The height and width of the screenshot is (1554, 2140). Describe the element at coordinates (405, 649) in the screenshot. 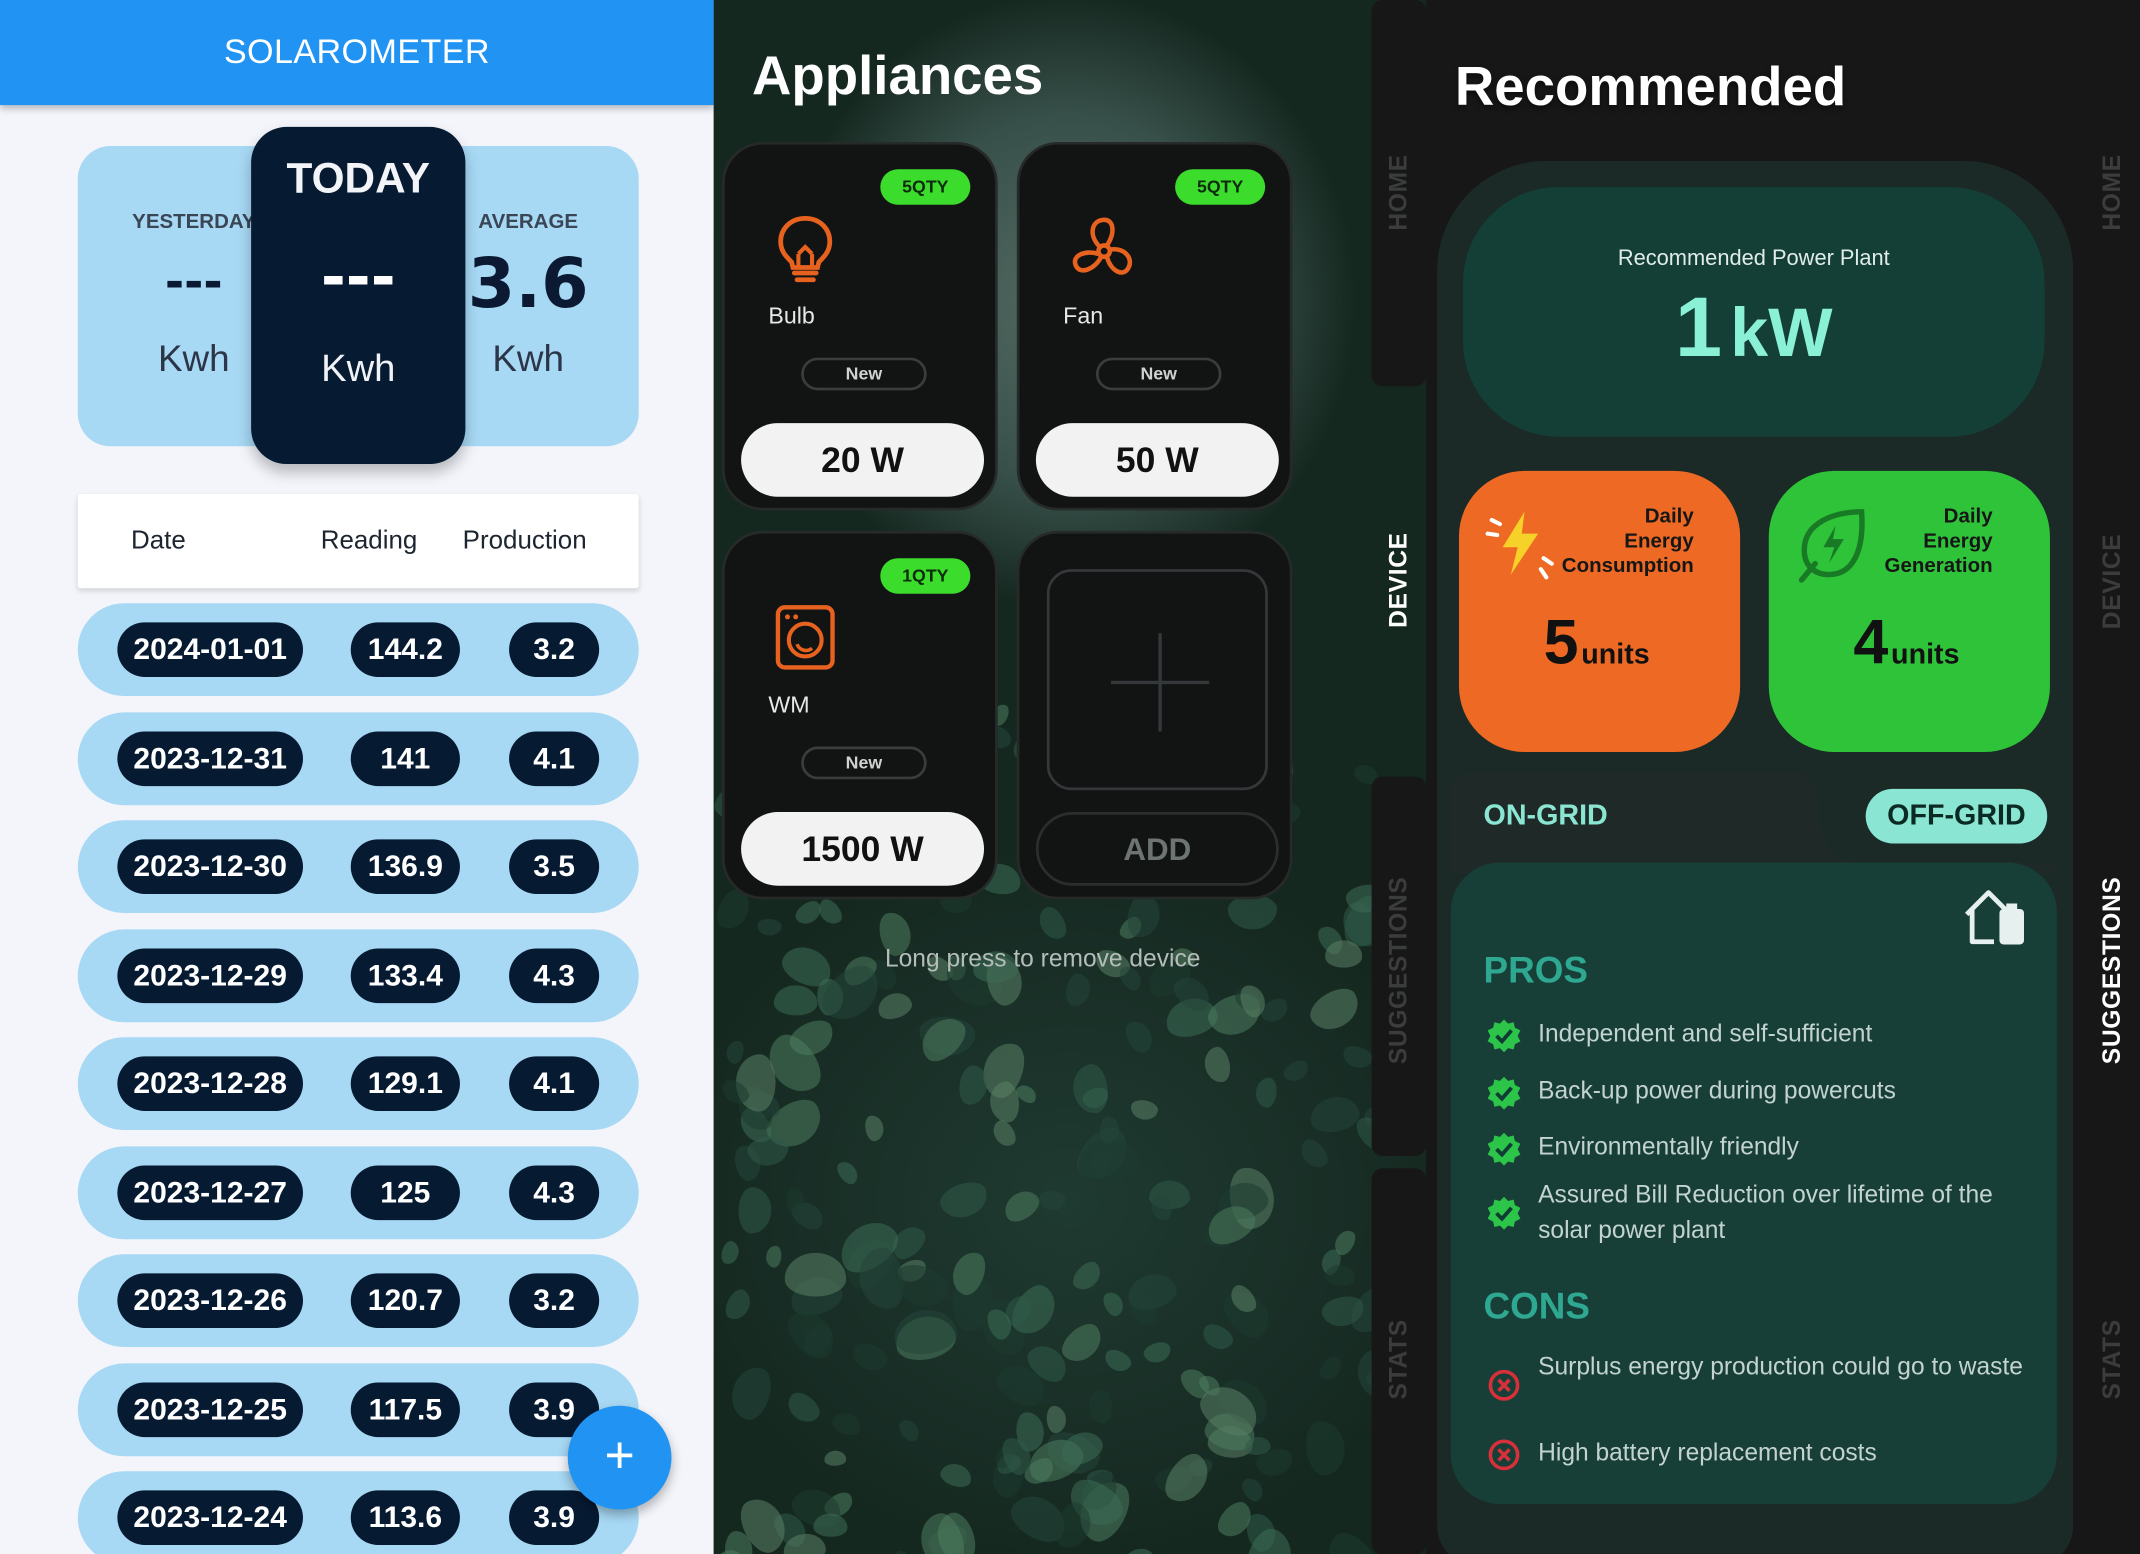

I see `row-reading: 144.2` at that location.